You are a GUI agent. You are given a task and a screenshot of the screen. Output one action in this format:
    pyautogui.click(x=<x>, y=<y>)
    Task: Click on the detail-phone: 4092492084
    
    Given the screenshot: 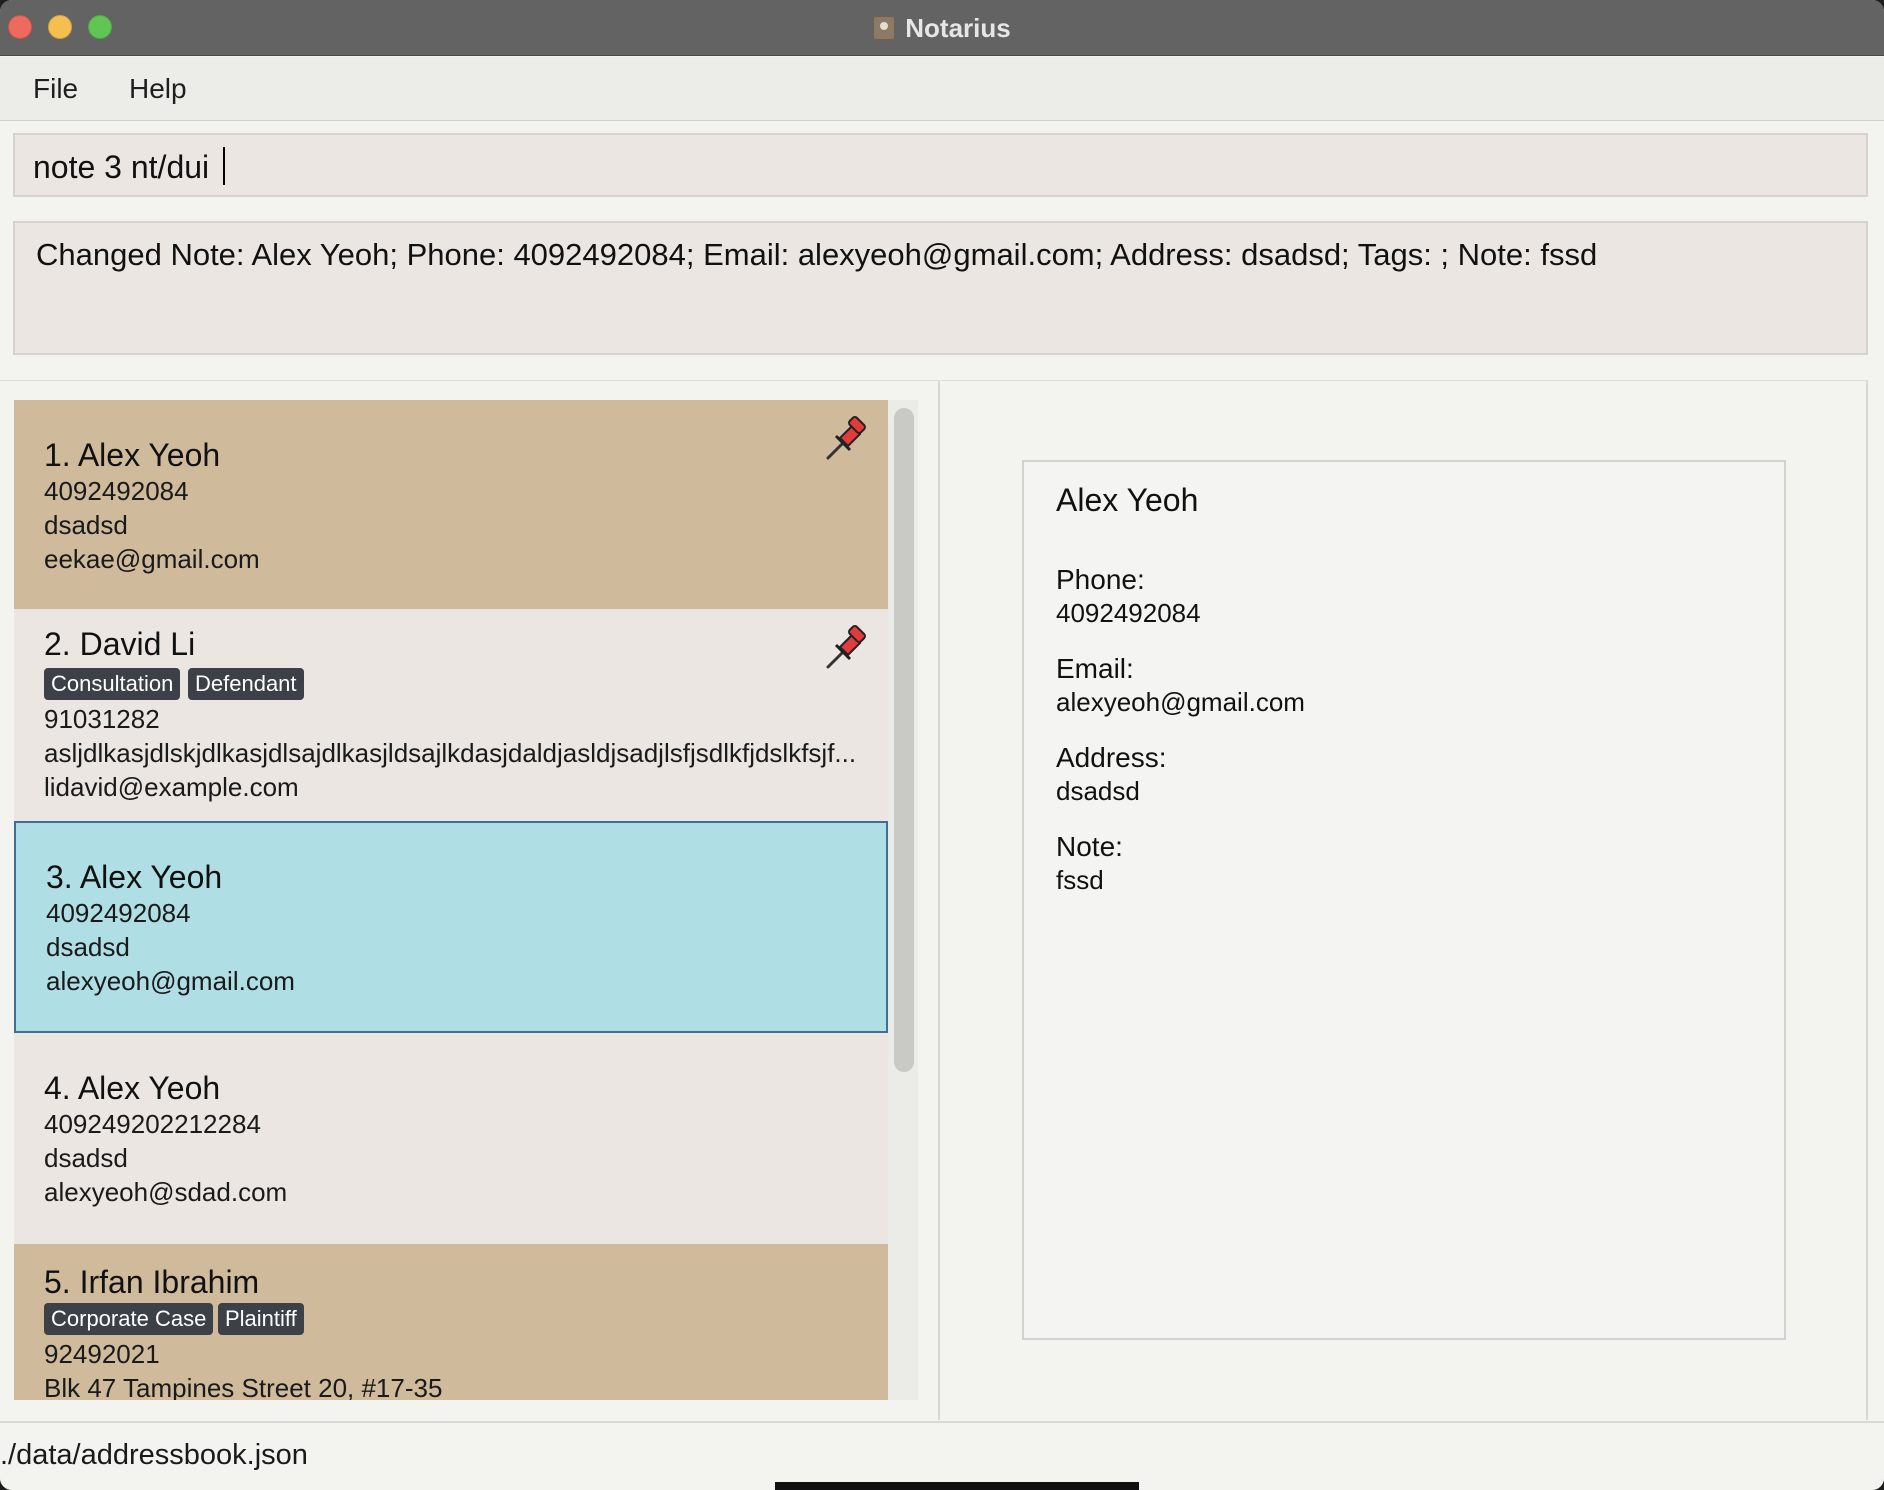 What is the action you would take?
    pyautogui.click(x=1128, y=613)
    